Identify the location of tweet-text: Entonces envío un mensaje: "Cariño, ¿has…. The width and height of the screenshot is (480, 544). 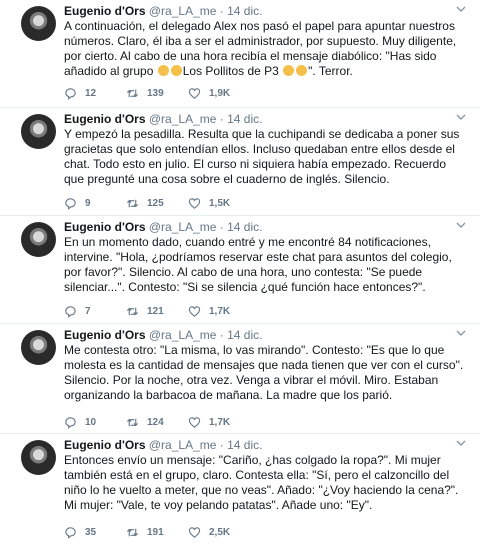
(261, 482).